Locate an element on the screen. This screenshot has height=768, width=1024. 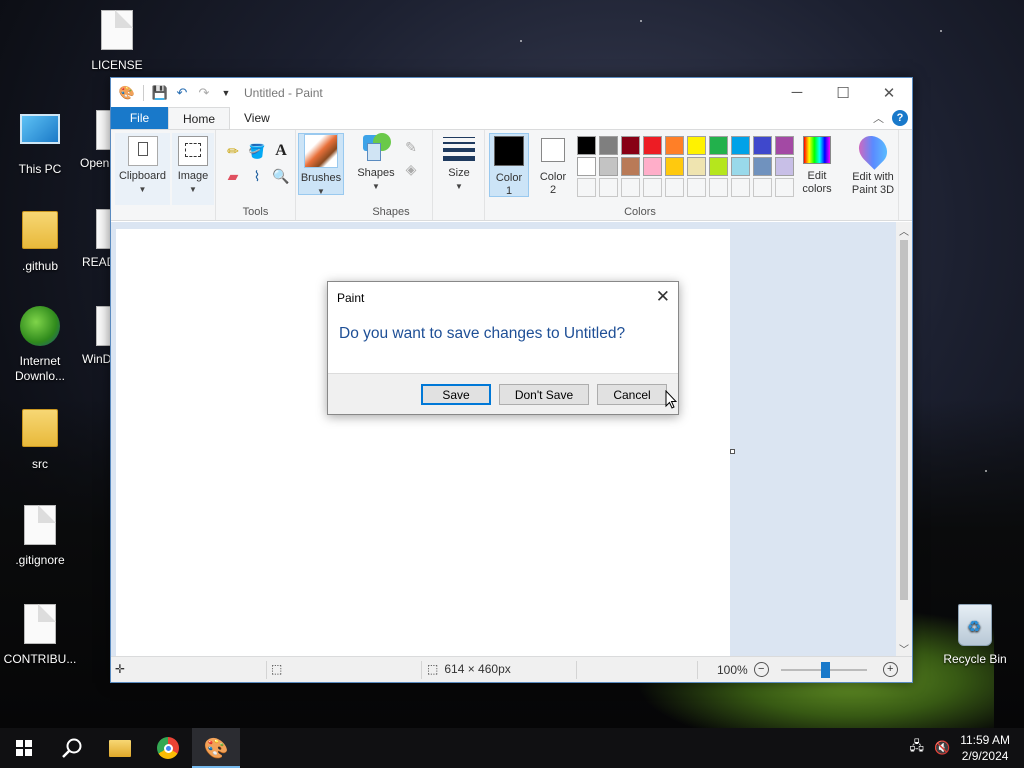
fill-bucket-icon: 🪣 is located at coordinates (257, 151).